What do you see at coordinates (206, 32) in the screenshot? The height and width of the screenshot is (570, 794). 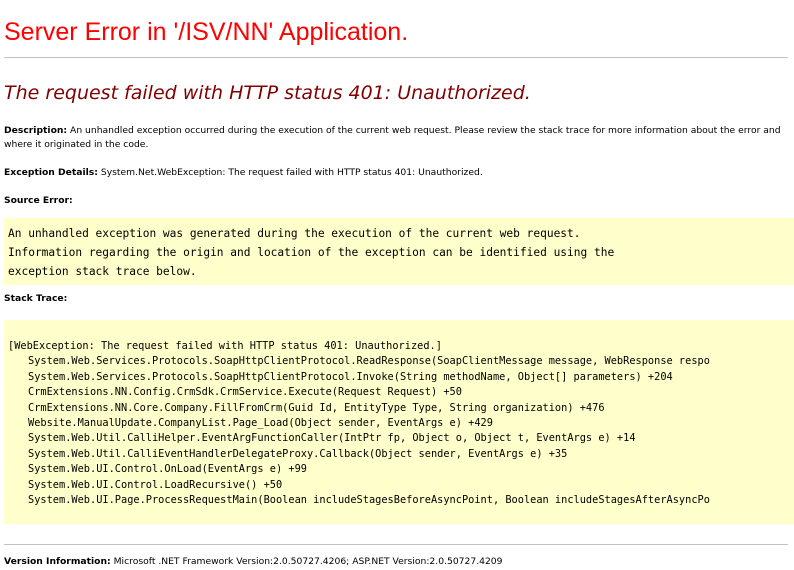 I see `page-title: Server Error in '/ISV/NN' Application.` at bounding box center [206, 32].